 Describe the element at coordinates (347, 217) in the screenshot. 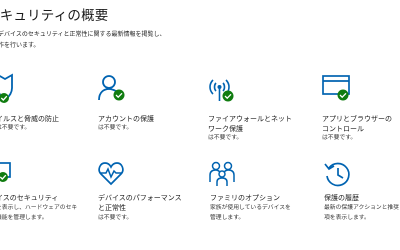

I see `tile-status-line: 項を表示します。` at that location.